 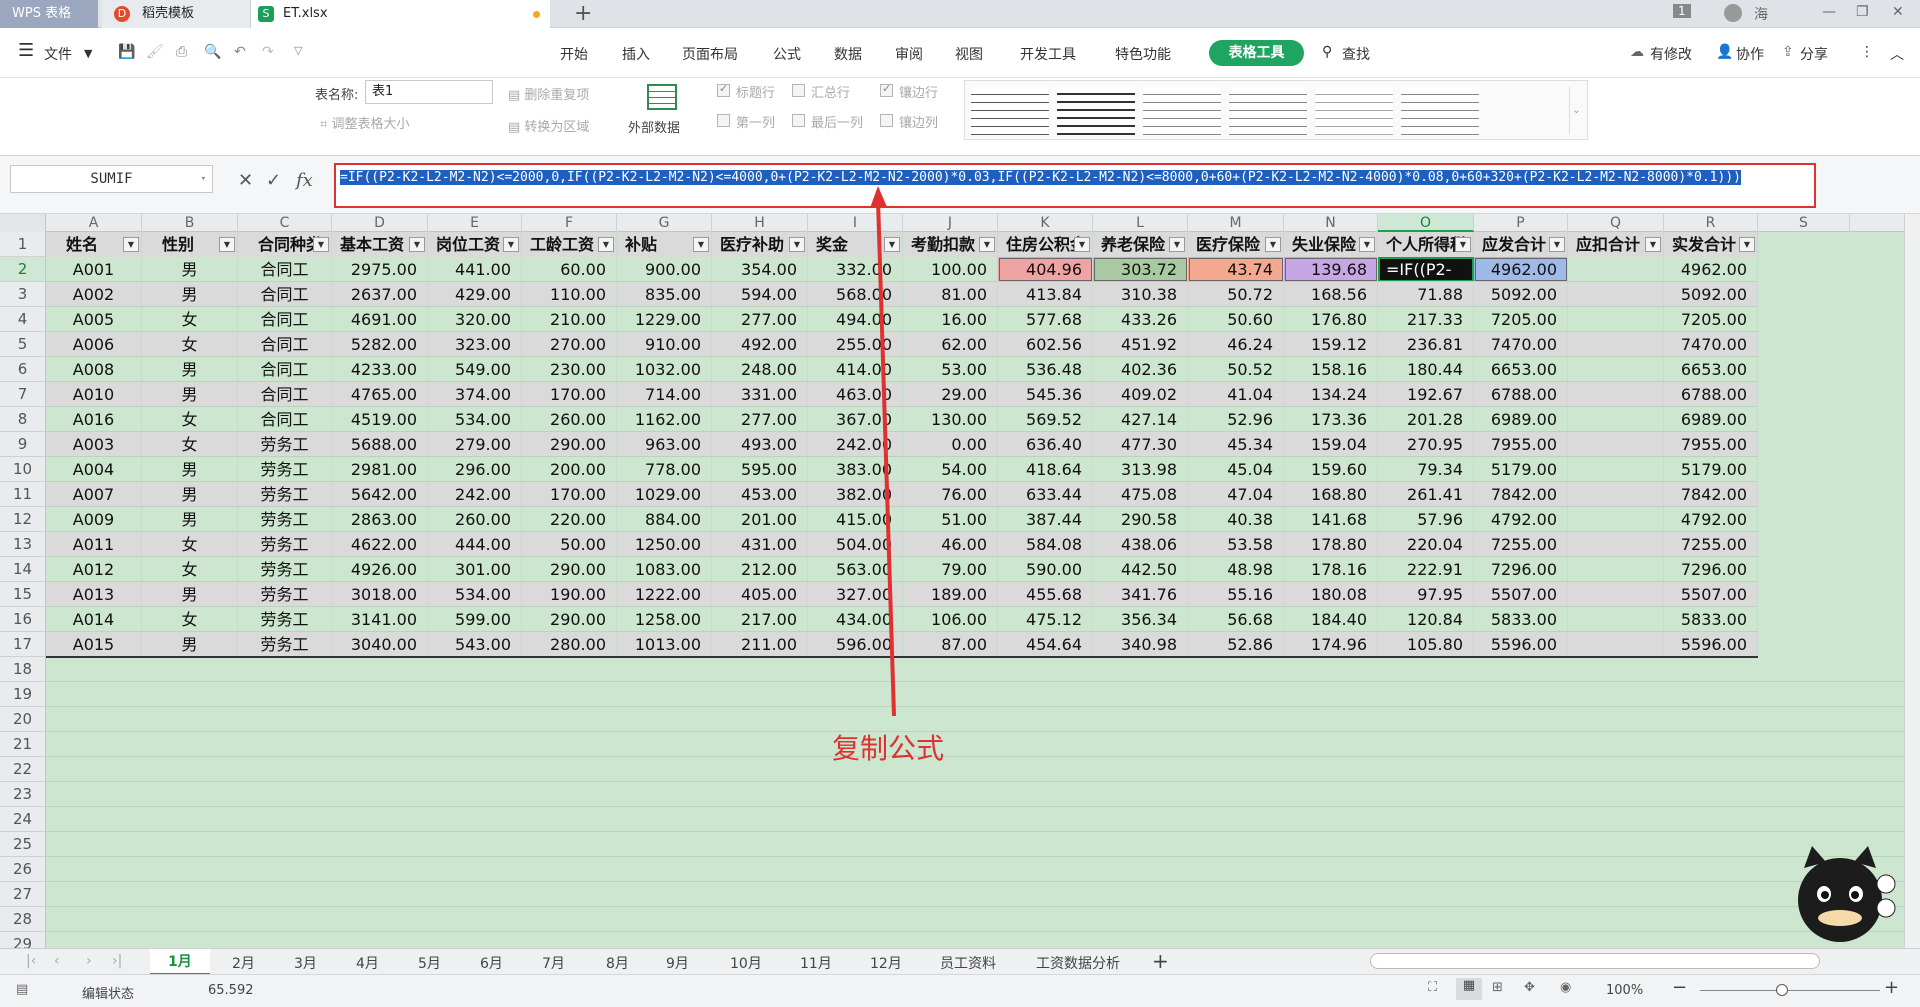 What do you see at coordinates (746, 963) in the screenshot?
I see `sheet-tab-10: 10月` at bounding box center [746, 963].